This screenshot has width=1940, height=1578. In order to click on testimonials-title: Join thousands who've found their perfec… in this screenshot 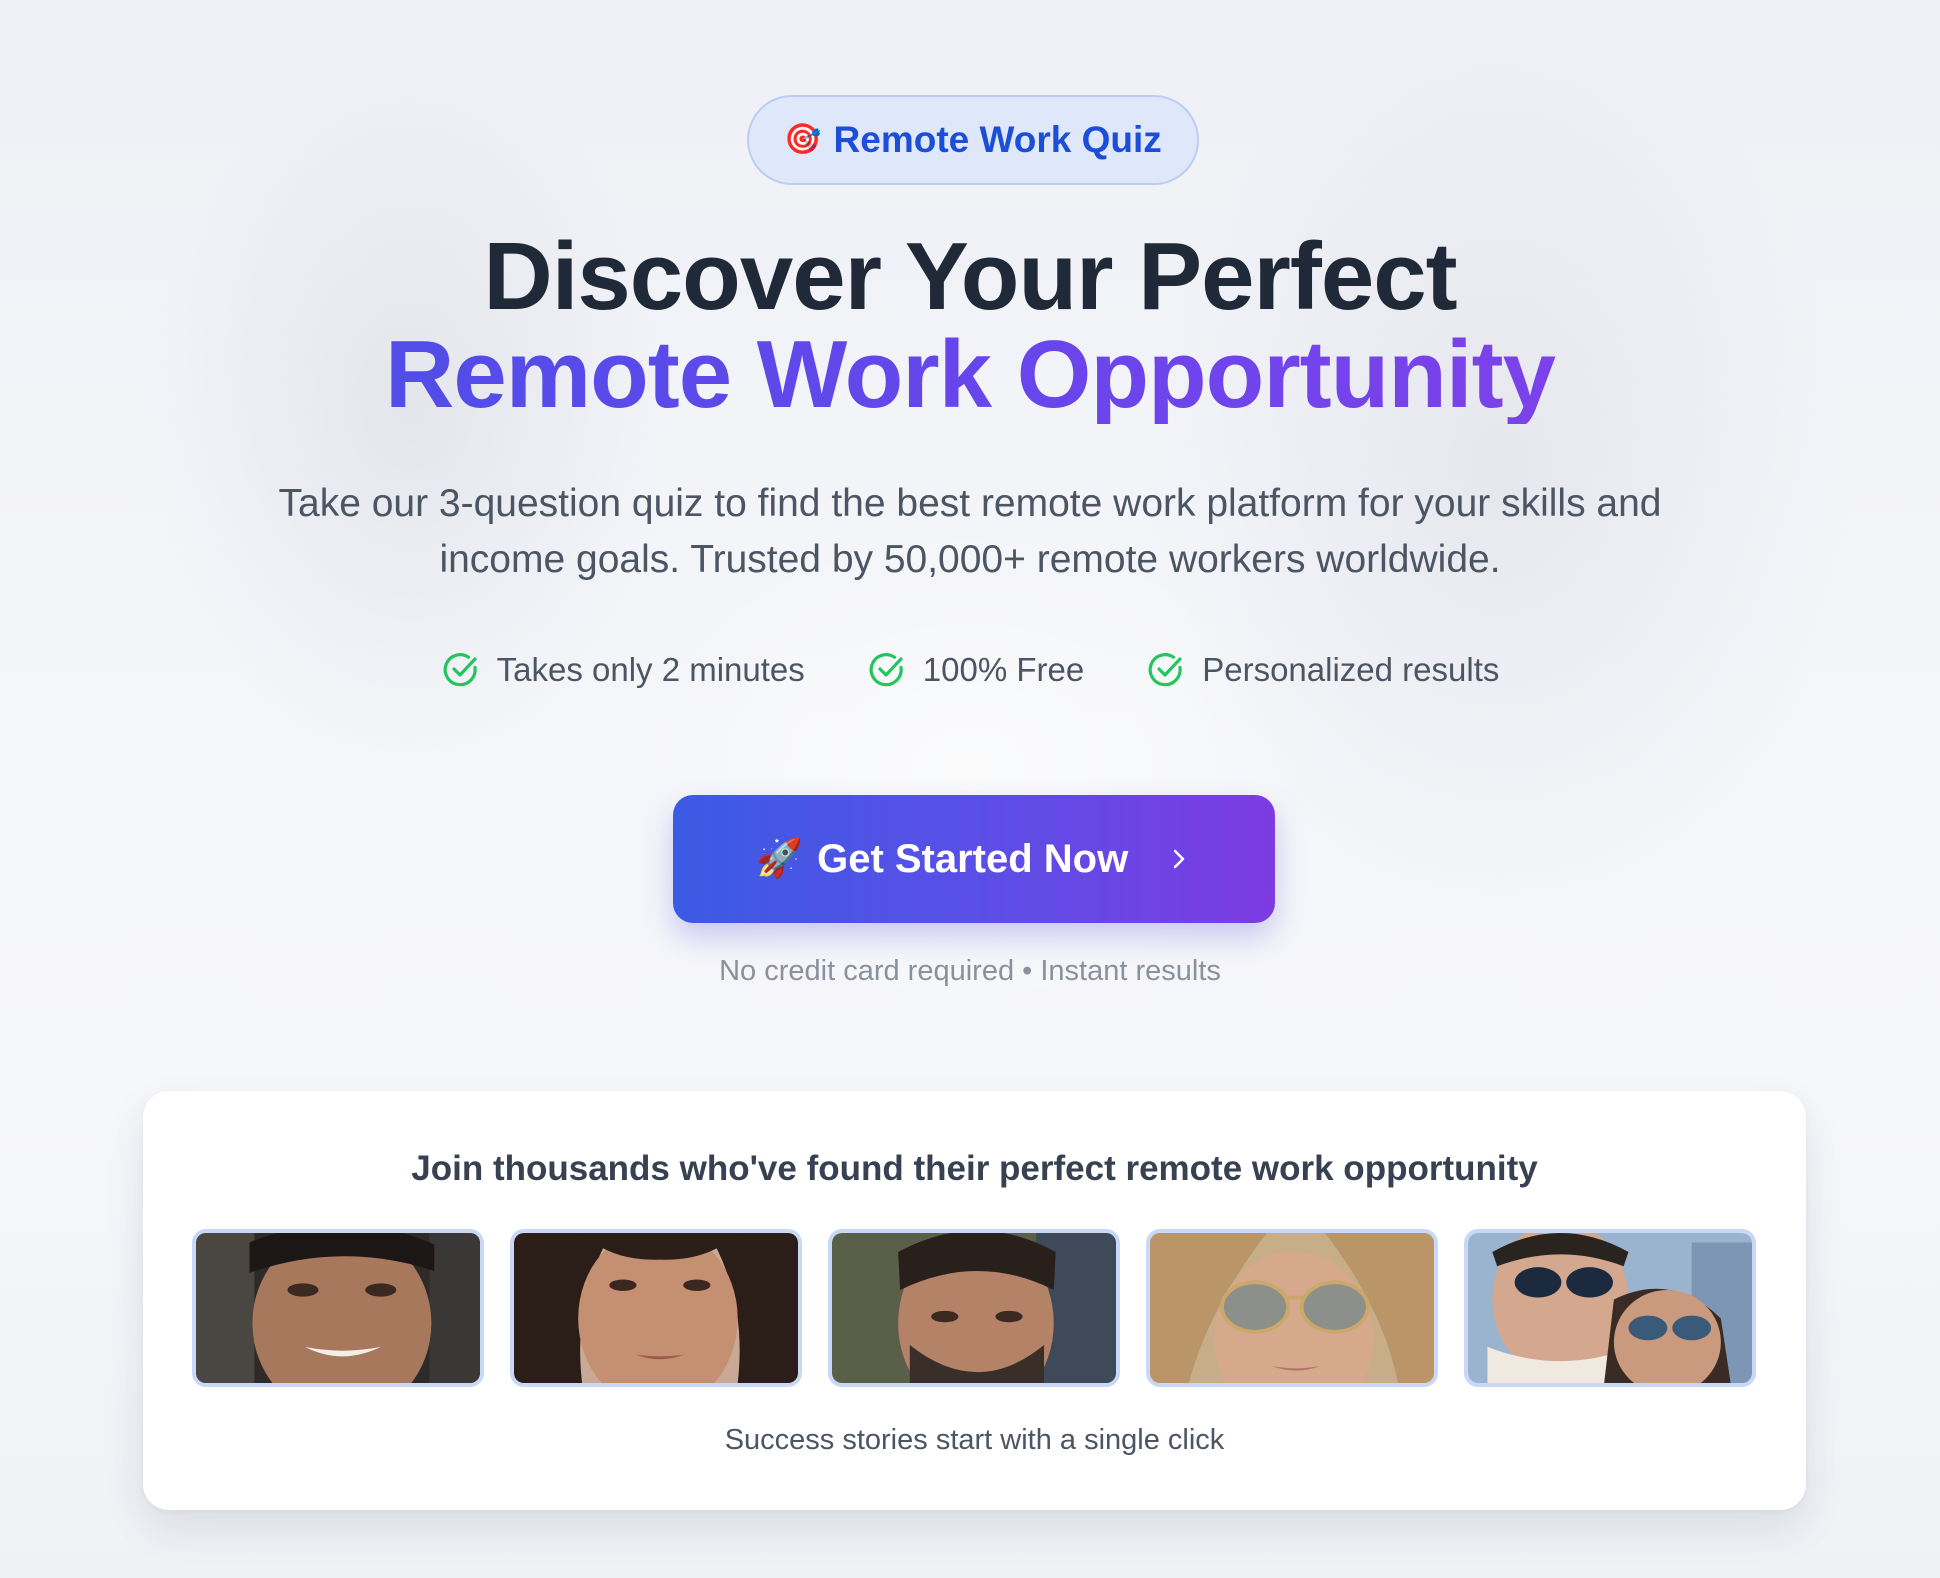, I will do `click(974, 1168)`.